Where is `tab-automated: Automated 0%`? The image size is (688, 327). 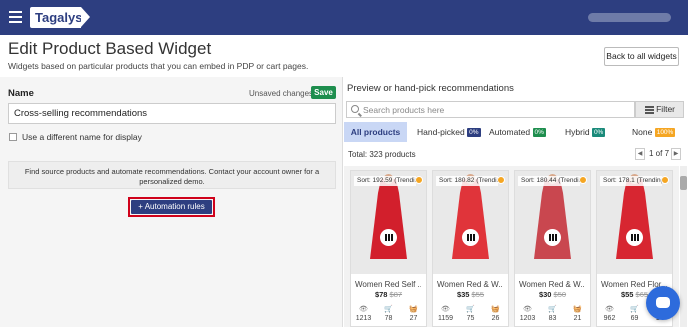 tab-automated: Automated 0% is located at coordinates (517, 132).